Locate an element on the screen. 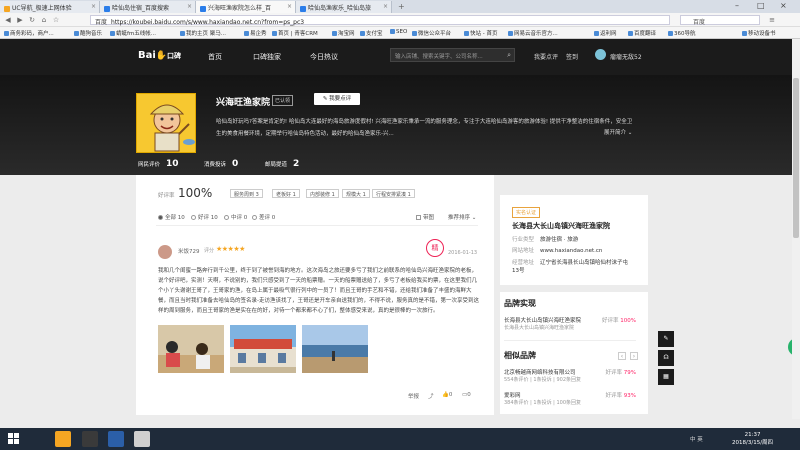 This screenshot has height=450, width=800. chevron-right-icon: › is located at coordinates (634, 356).